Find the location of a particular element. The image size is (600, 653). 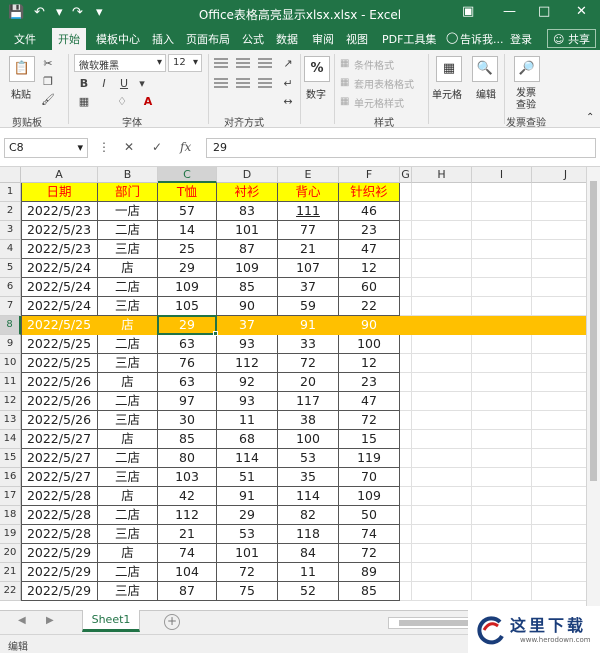

merge-center-icon: ↔ is located at coordinates (288, 102).